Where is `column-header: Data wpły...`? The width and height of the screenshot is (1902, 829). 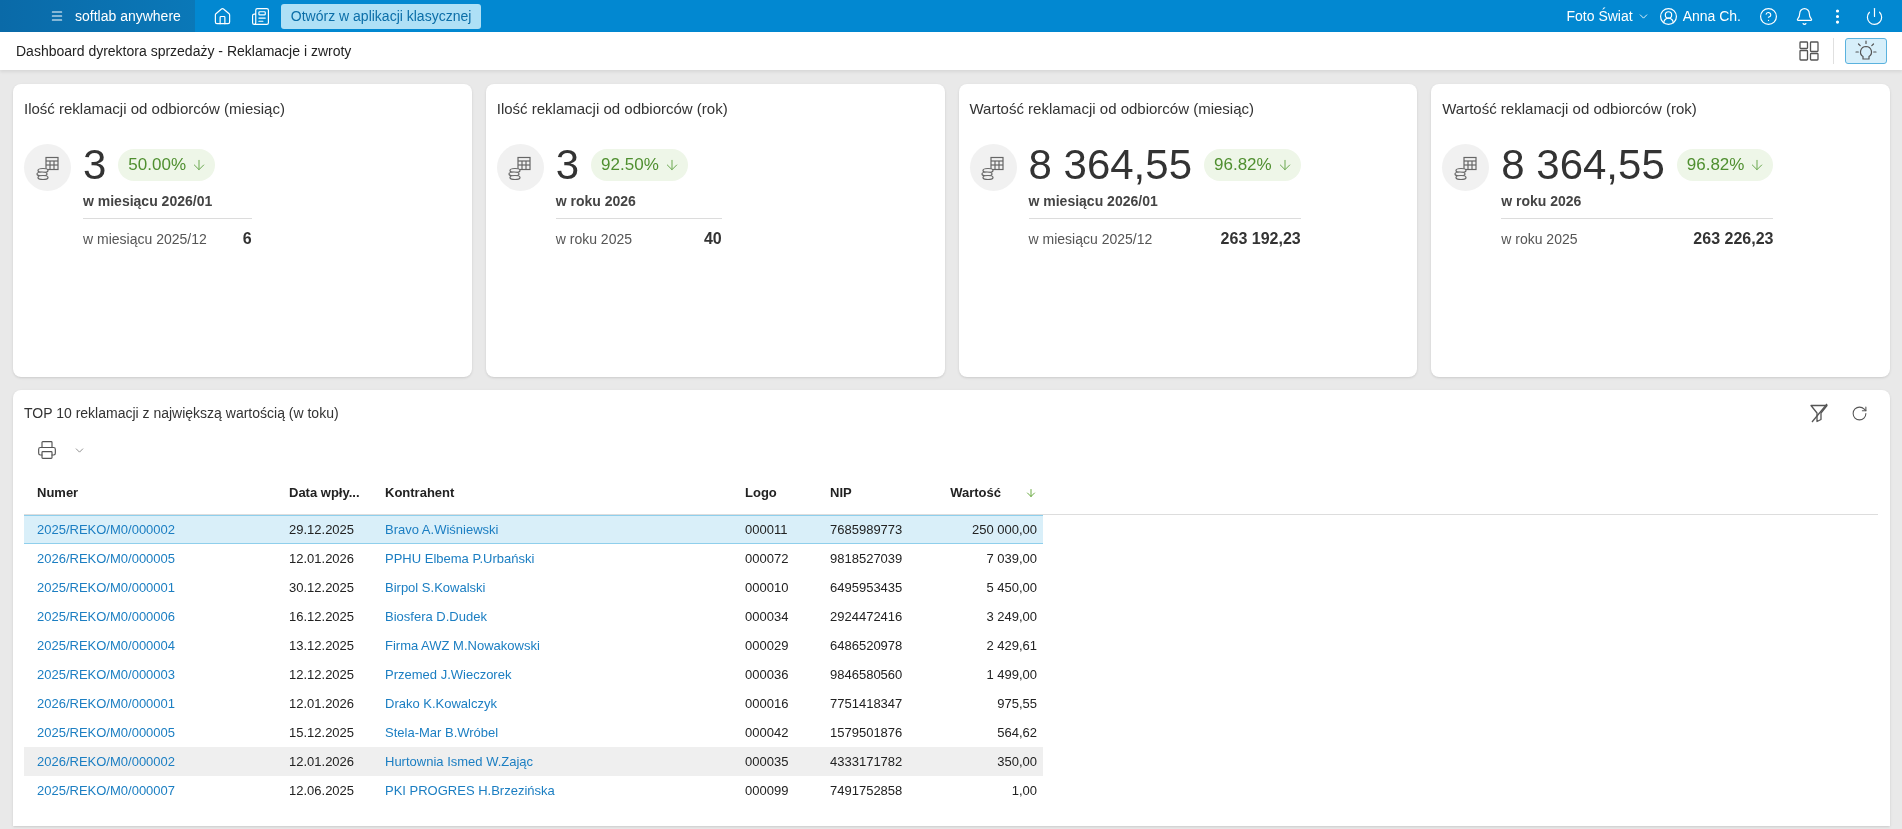 column-header: Data wpły... is located at coordinates (324, 493).